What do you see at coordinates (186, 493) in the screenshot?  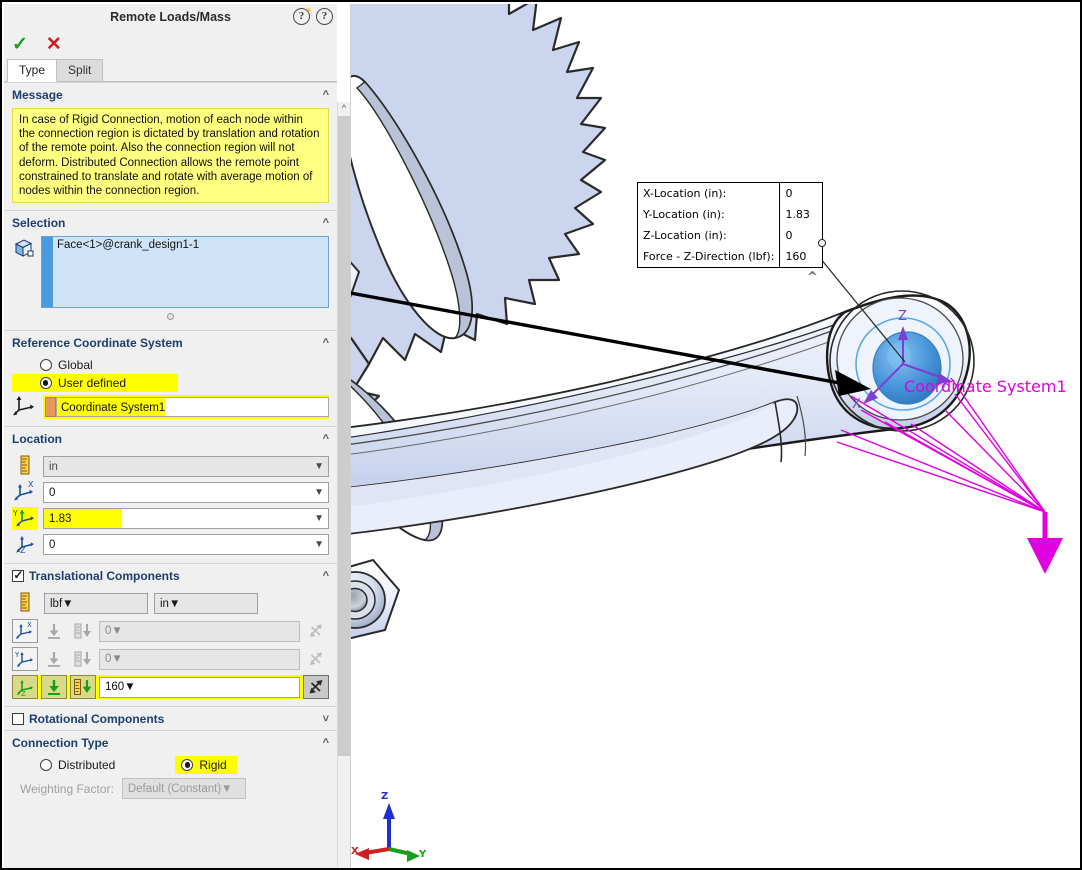 I see `location-x-input: 0 ▼` at bounding box center [186, 493].